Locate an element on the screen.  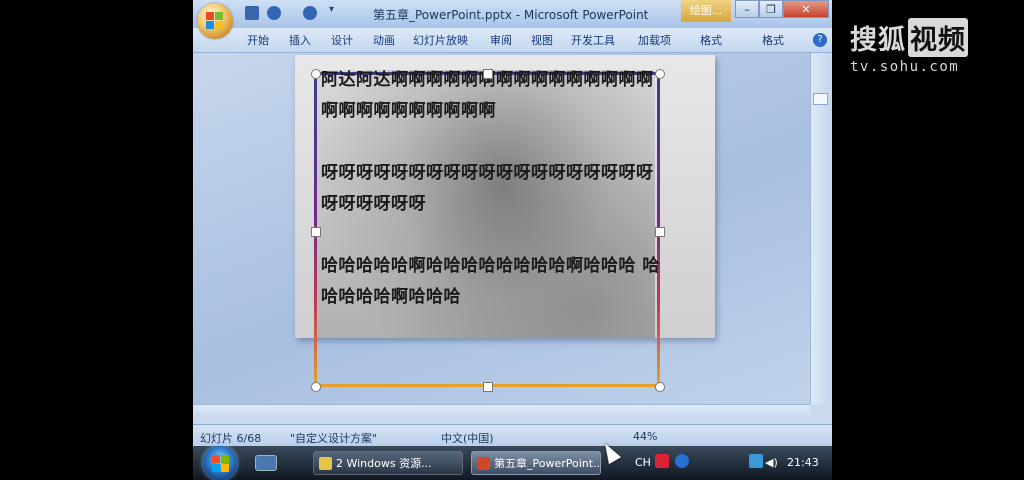
resize-handle-top is located at coordinates (488, 74).